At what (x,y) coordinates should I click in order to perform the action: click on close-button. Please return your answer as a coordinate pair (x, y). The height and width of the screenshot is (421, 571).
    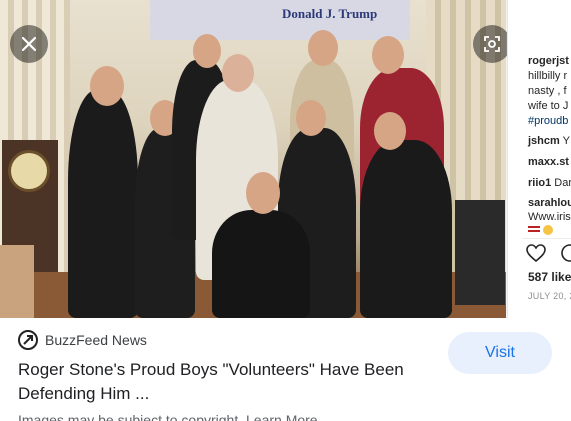
    Looking at the image, I should click on (29, 44).